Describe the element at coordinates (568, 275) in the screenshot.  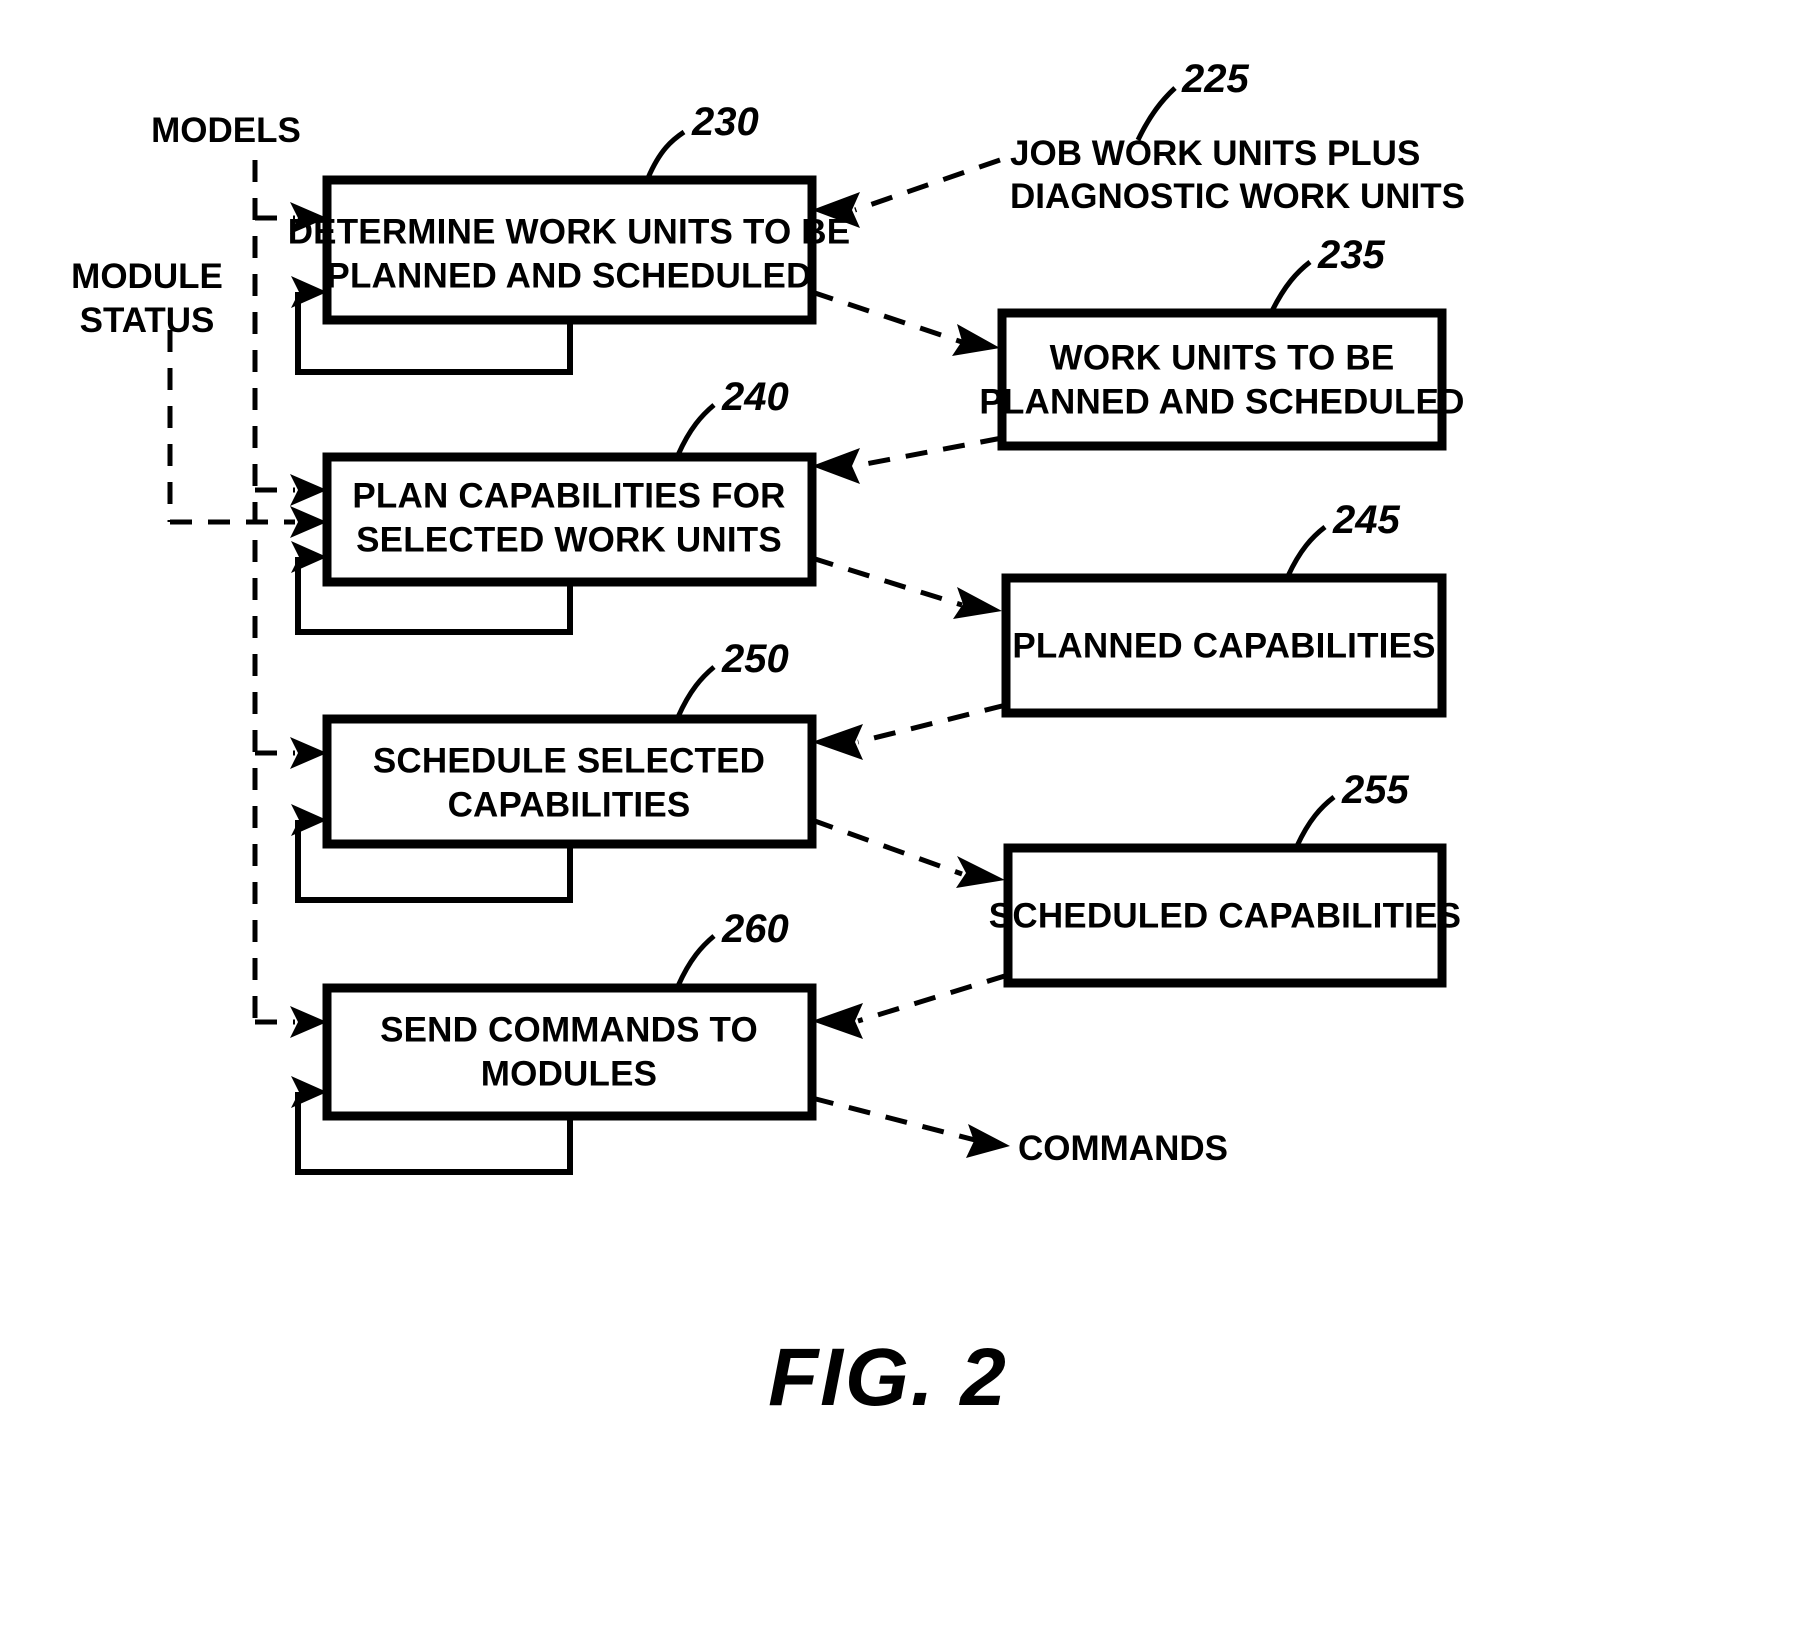
I see `process-box-230-line2: PLANNED AND SCHEDULED` at that location.